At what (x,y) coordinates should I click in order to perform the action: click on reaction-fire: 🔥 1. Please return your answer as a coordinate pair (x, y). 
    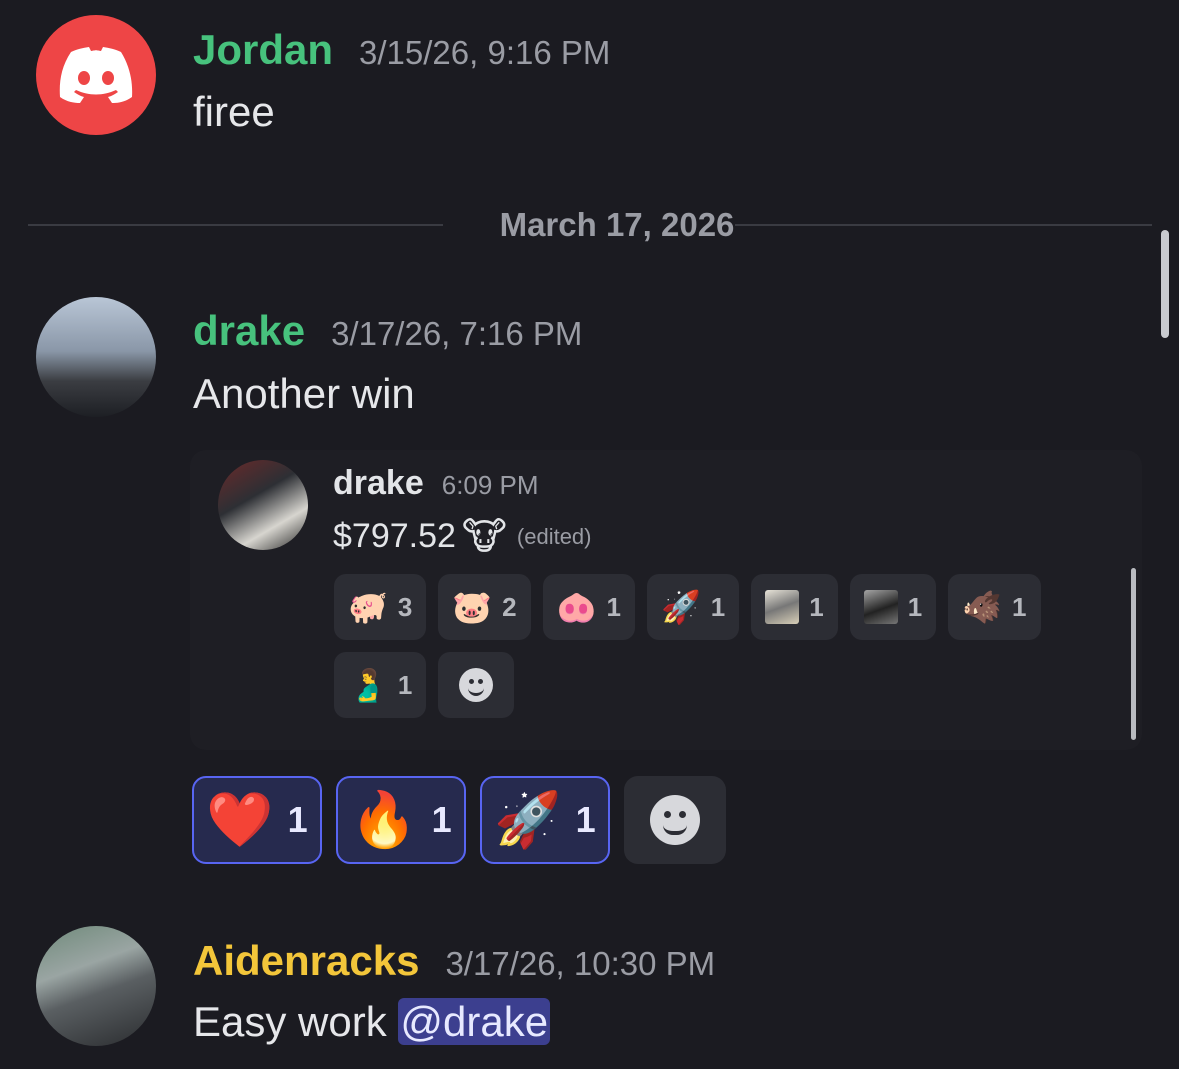
    Looking at the image, I should click on (401, 820).